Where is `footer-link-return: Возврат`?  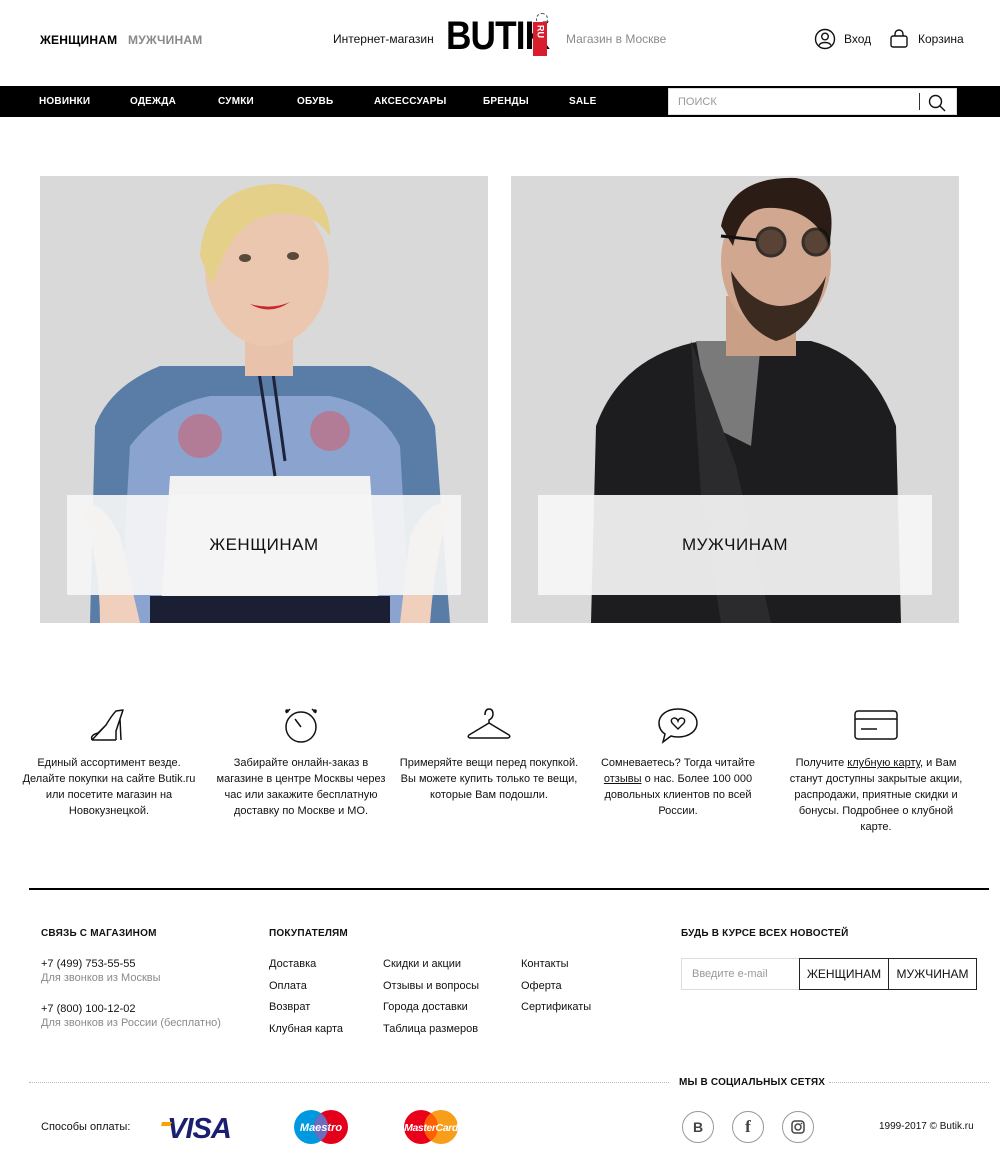 footer-link-return: Возврат is located at coordinates (289, 1007).